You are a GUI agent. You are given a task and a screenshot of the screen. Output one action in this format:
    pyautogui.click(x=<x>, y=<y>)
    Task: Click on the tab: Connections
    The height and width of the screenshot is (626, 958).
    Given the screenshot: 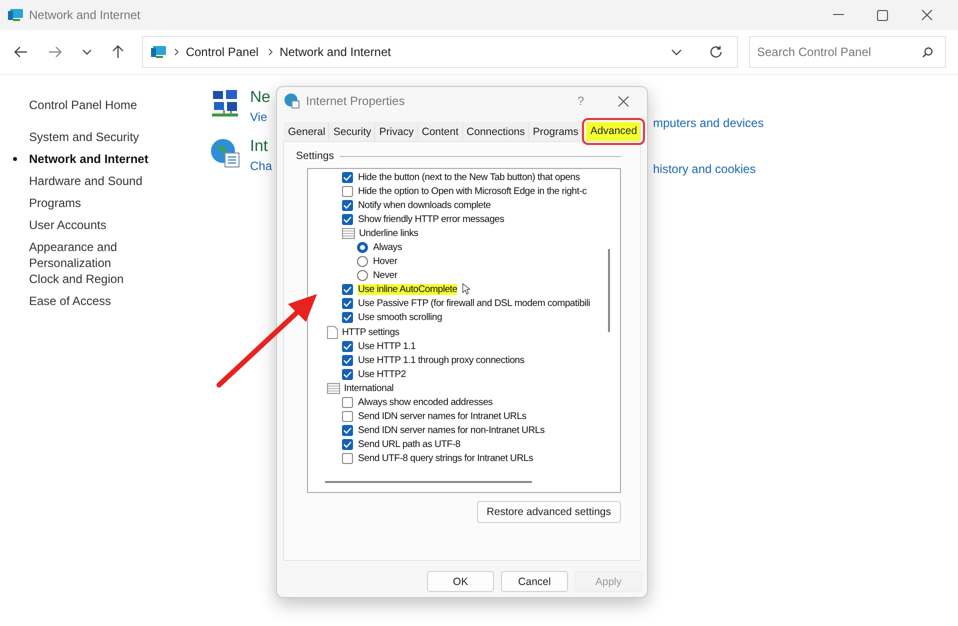 What is the action you would take?
    pyautogui.click(x=495, y=131)
    